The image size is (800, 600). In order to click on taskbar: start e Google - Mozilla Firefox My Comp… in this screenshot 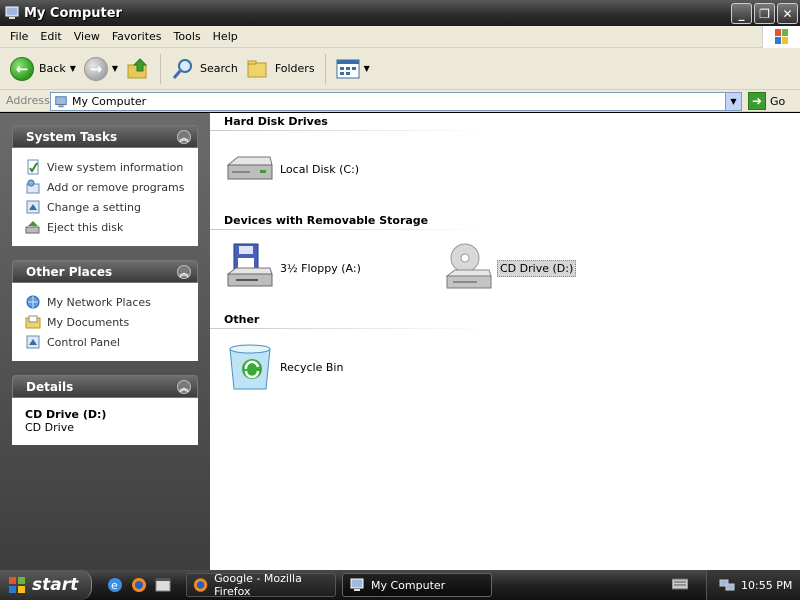, I will do `click(400, 585)`.